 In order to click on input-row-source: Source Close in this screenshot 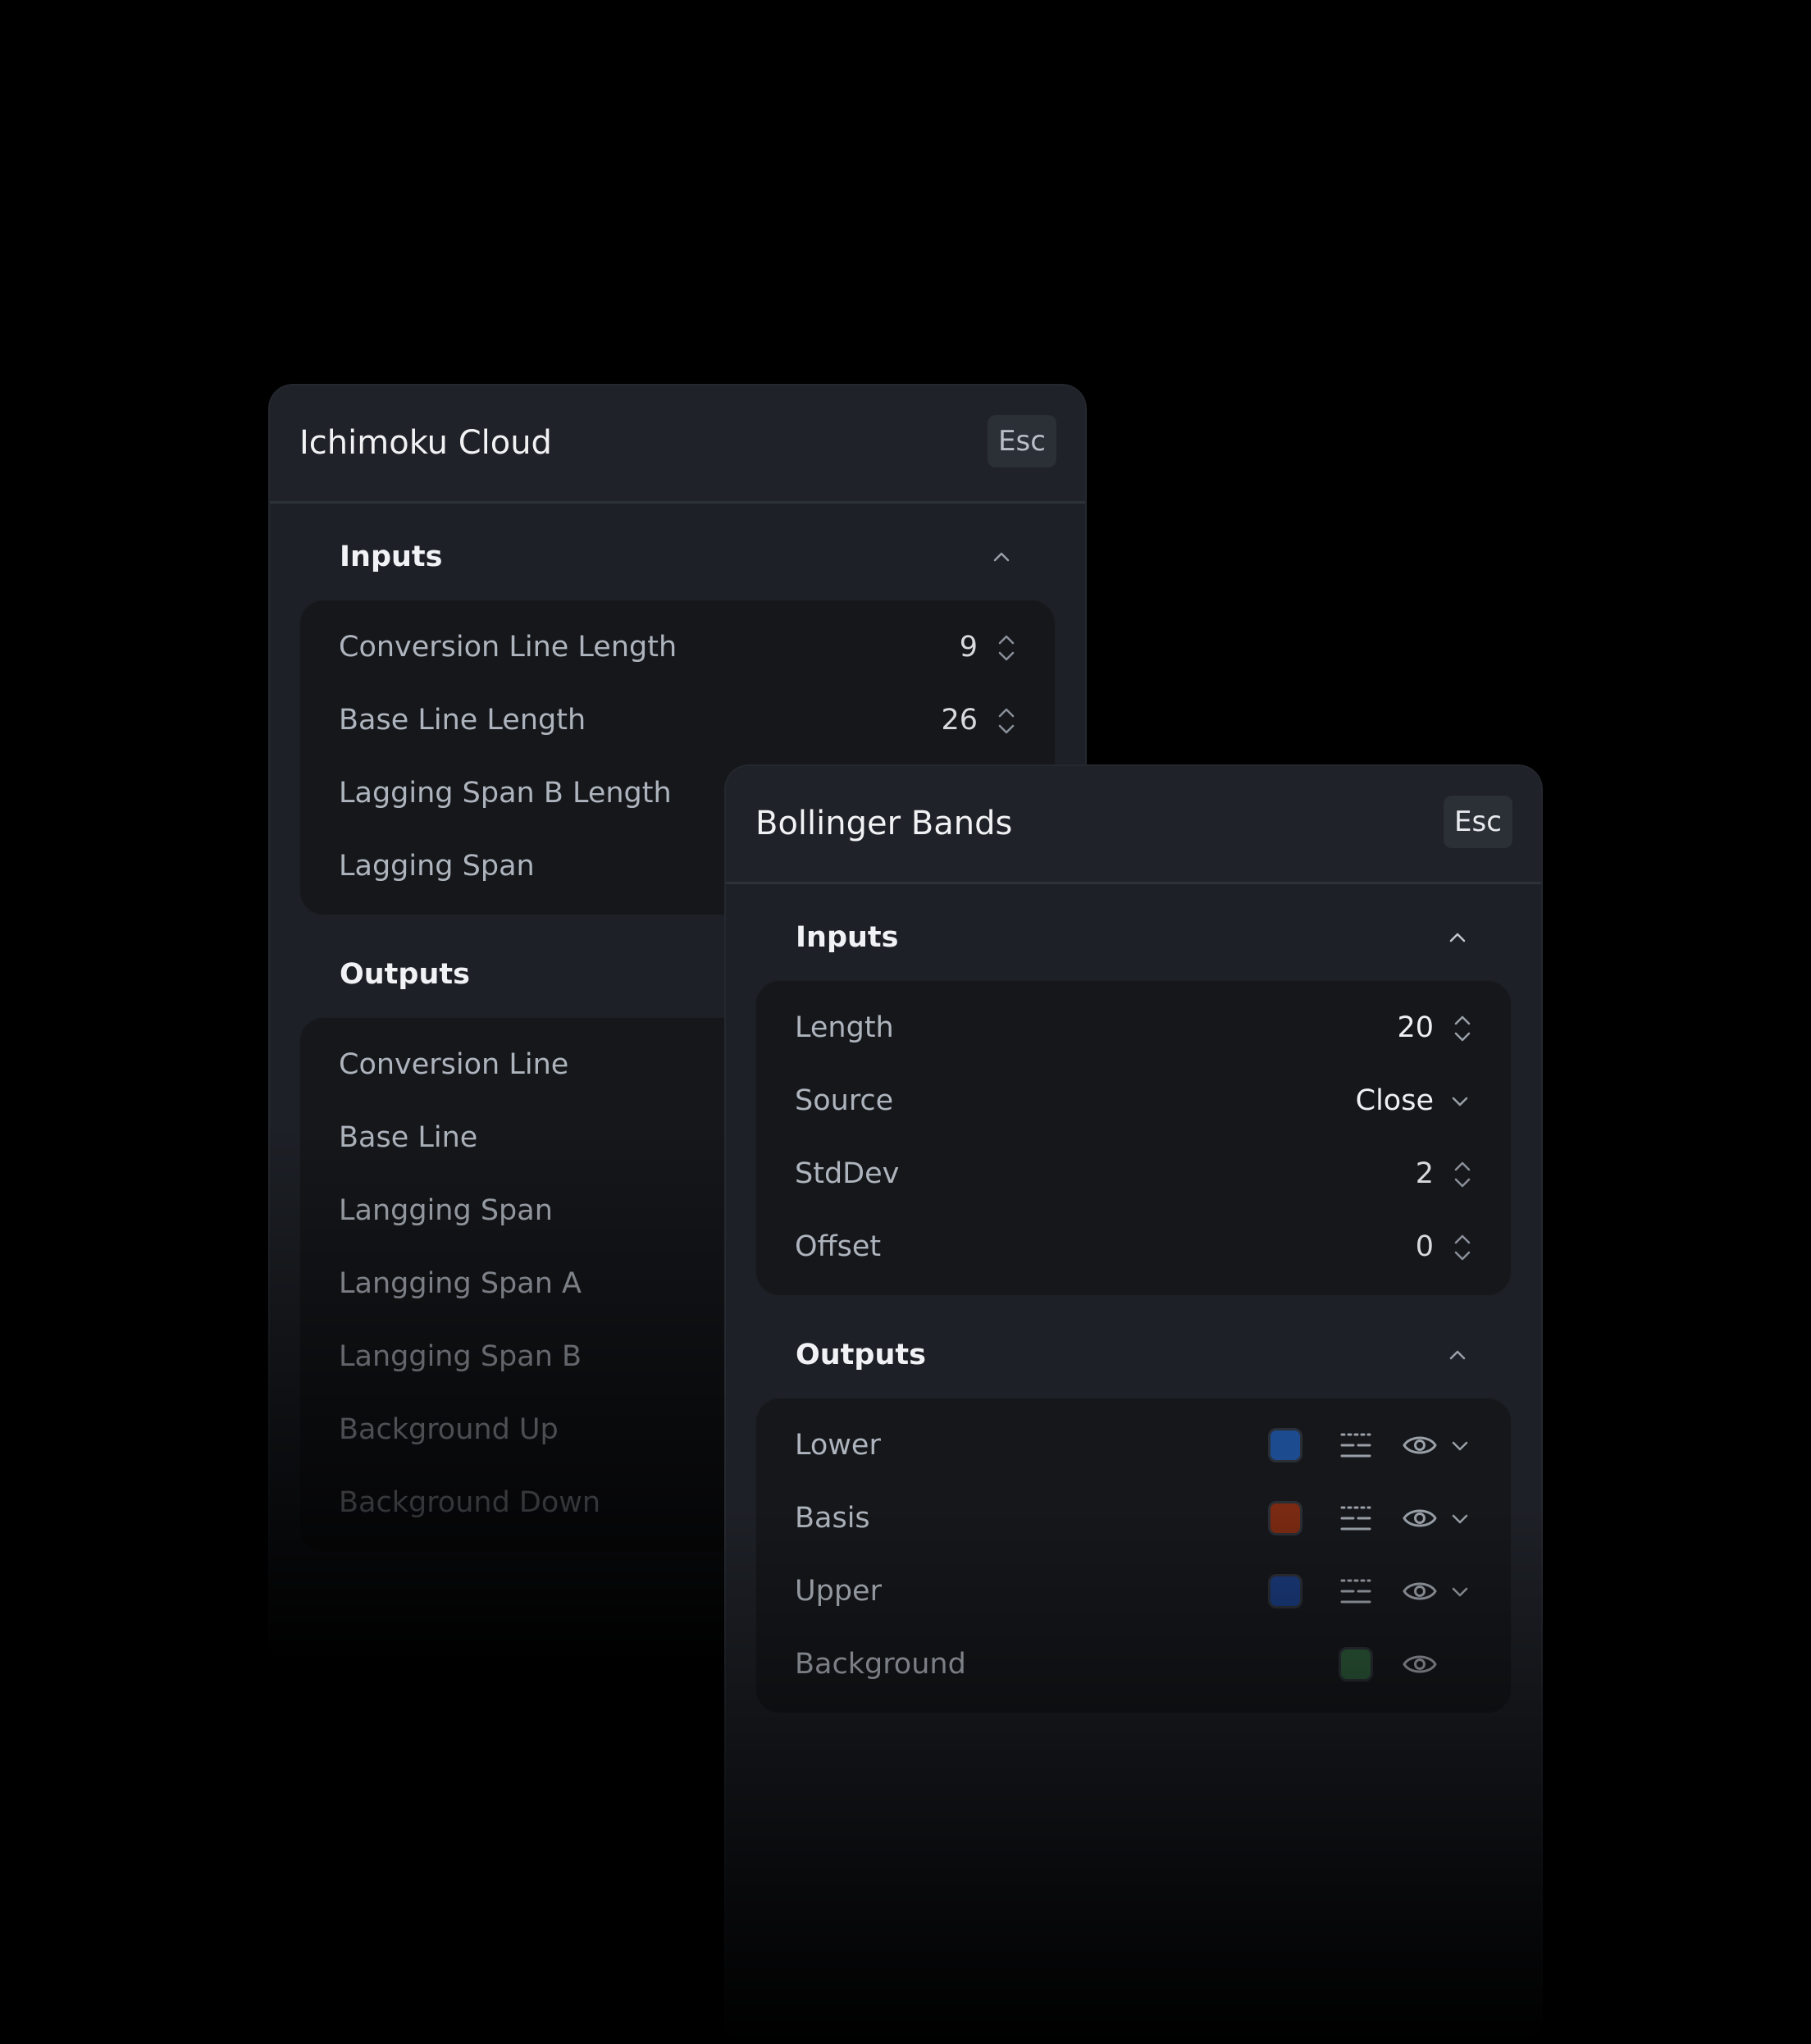, I will do `click(1134, 1101)`.